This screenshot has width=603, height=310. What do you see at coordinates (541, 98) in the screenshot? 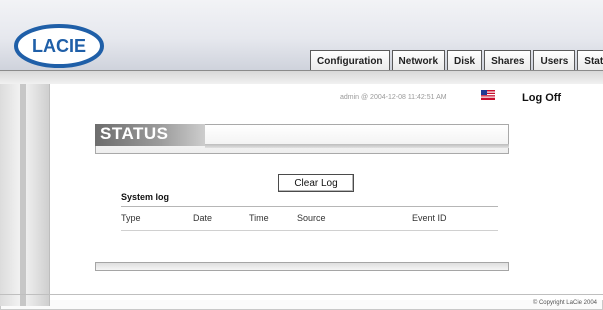
I see `log-off-link: Log Off` at bounding box center [541, 98].